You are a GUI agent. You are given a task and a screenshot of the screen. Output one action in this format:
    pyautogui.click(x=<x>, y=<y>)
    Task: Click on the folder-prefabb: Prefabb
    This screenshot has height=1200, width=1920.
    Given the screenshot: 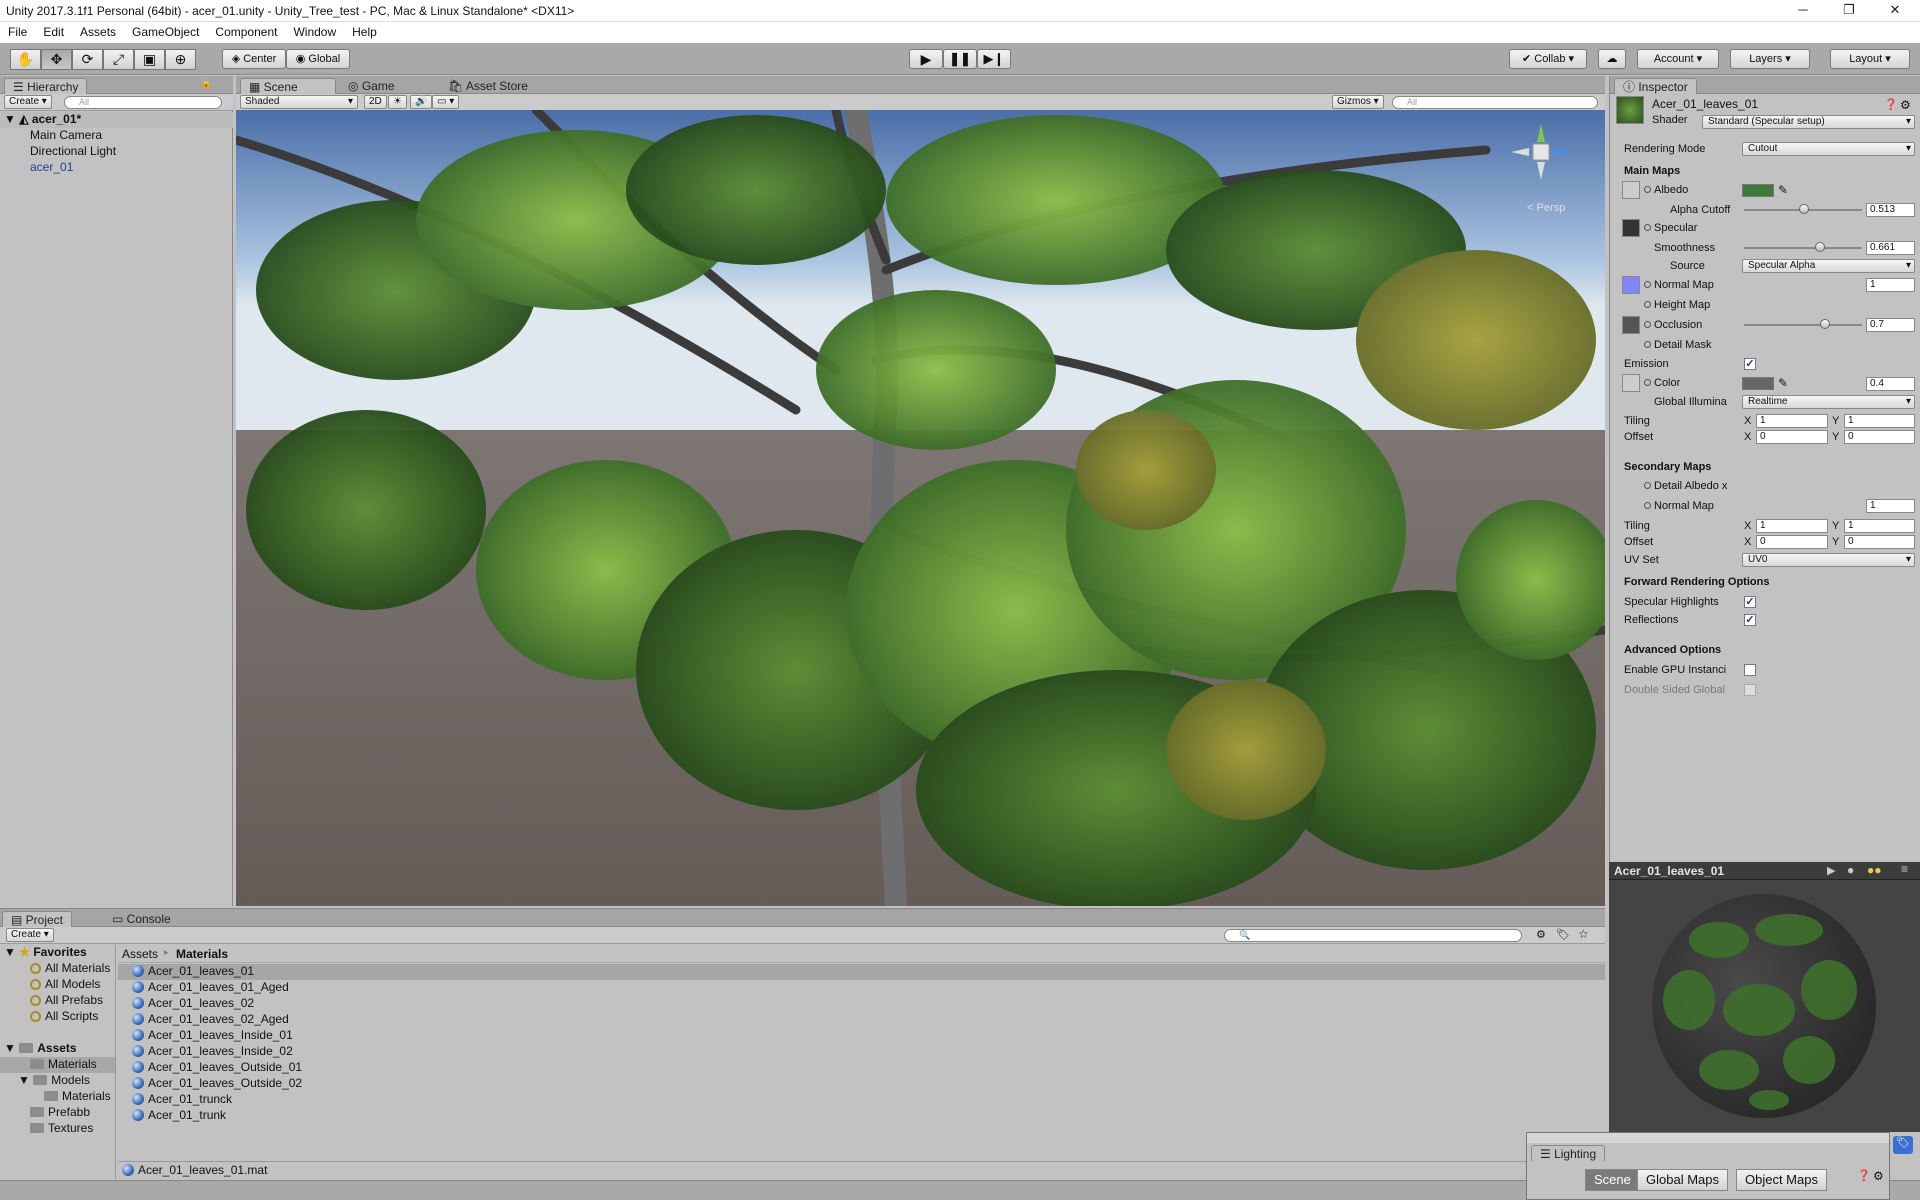 What is the action you would take?
    pyautogui.click(x=45, y=1113)
    